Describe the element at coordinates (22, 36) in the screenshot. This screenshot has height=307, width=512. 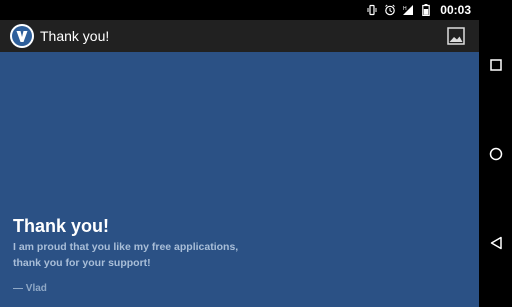
I see `app-logo-icon` at that location.